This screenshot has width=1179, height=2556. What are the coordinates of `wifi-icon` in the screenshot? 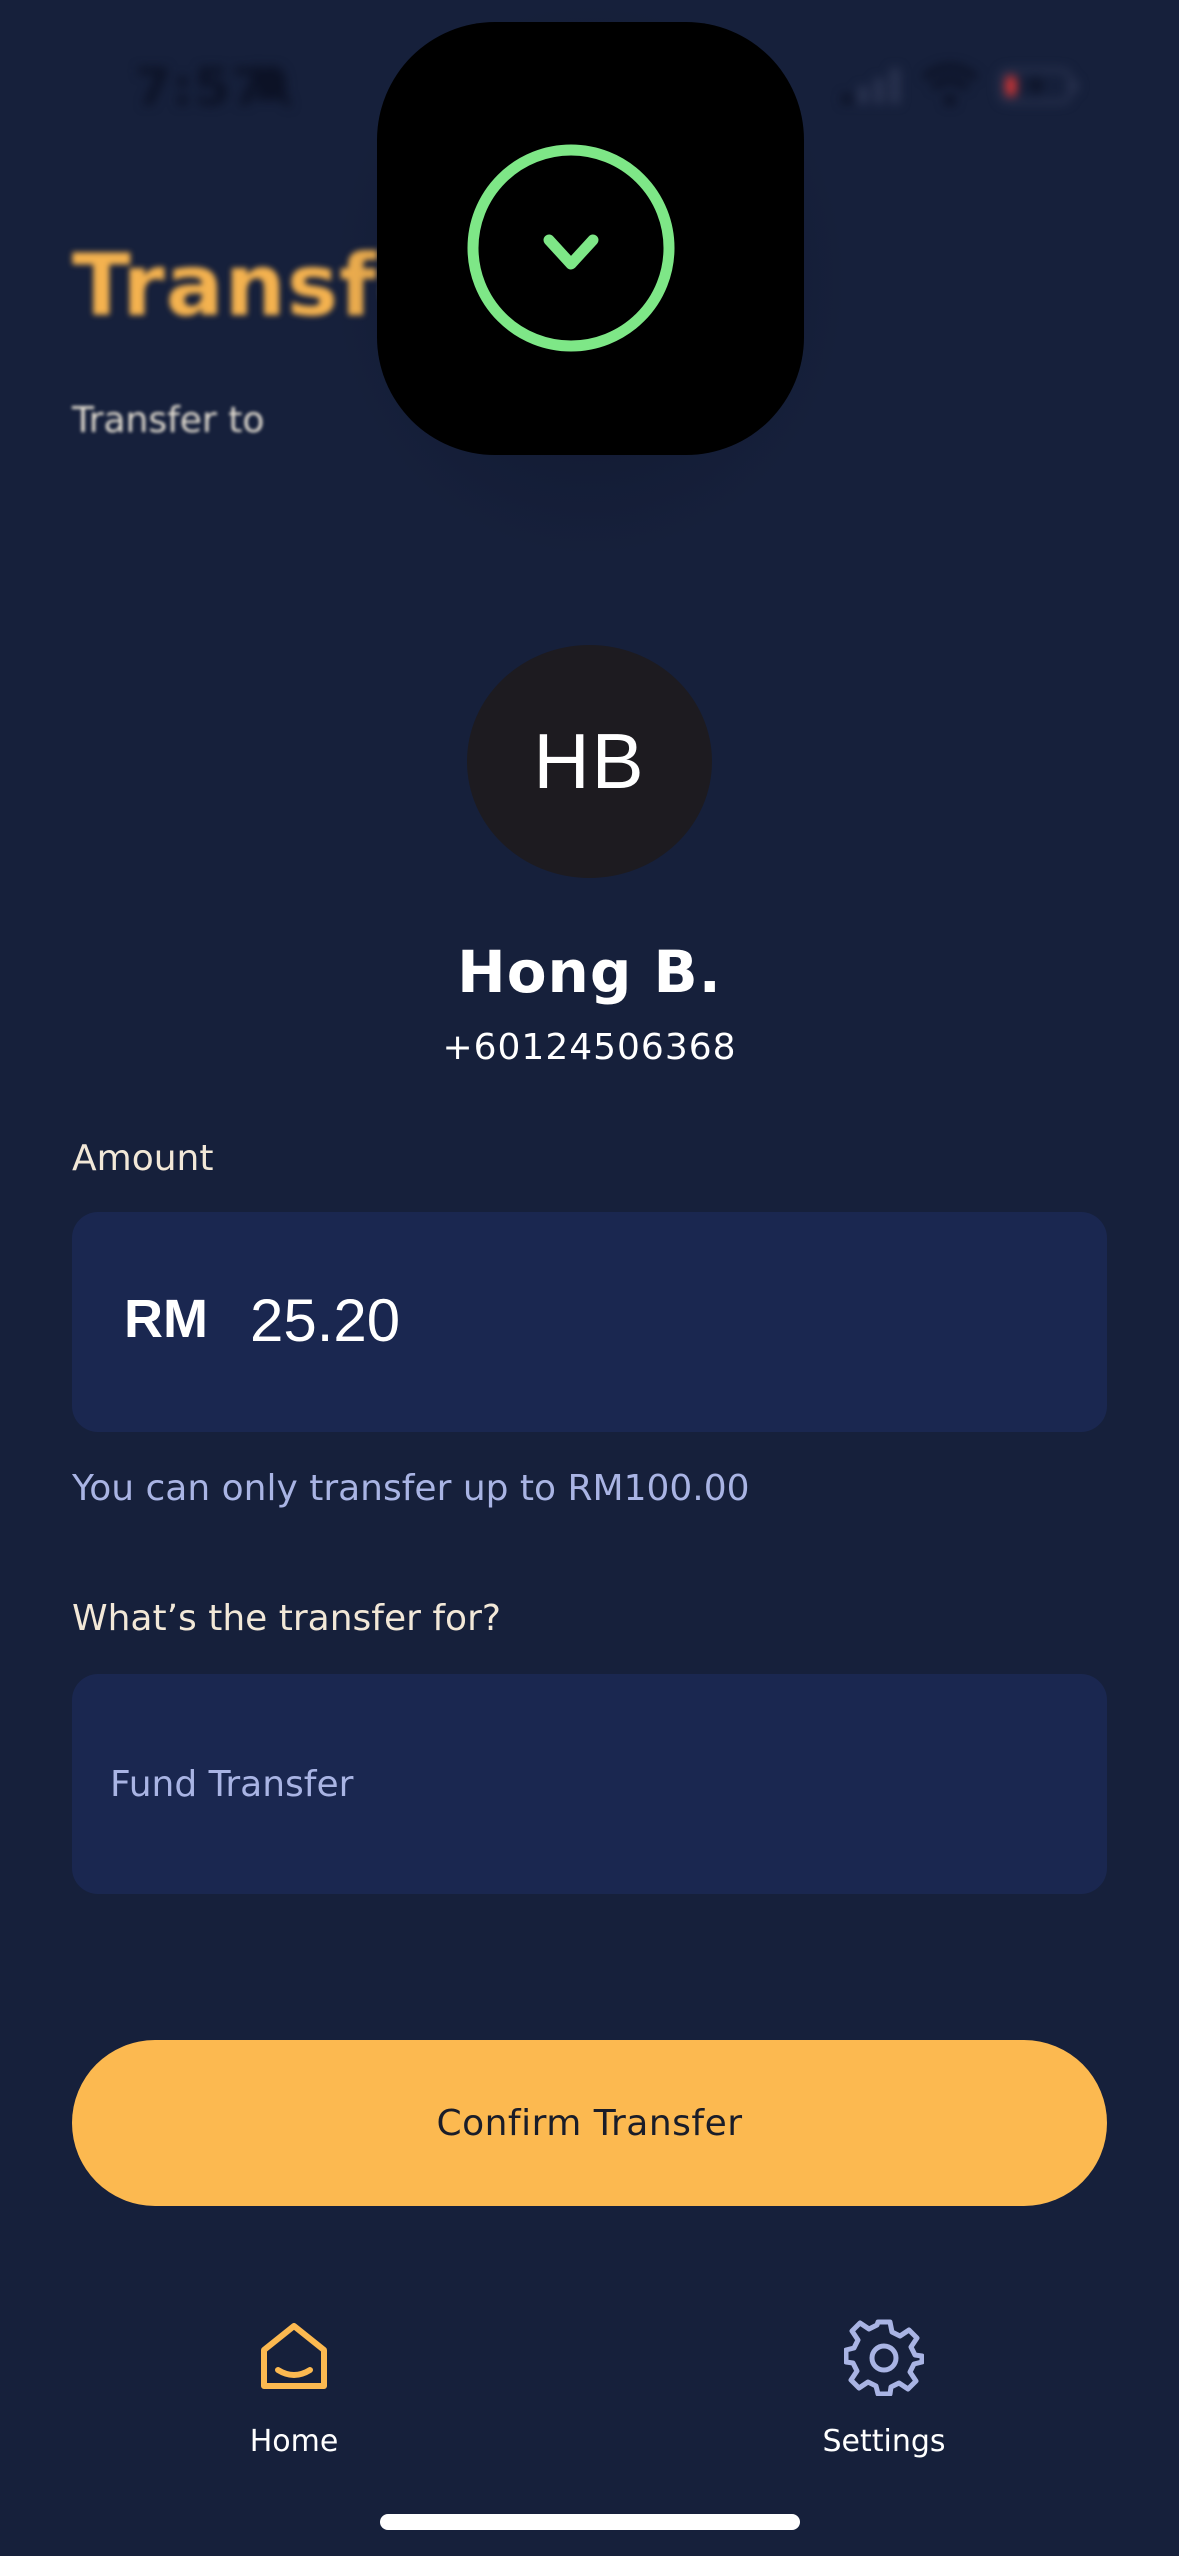 It's located at (950, 84).